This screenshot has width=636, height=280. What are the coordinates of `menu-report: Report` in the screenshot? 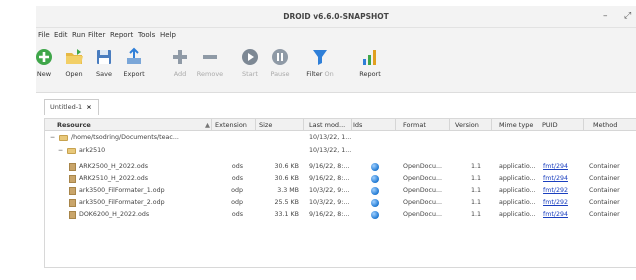 It's located at (121, 35).